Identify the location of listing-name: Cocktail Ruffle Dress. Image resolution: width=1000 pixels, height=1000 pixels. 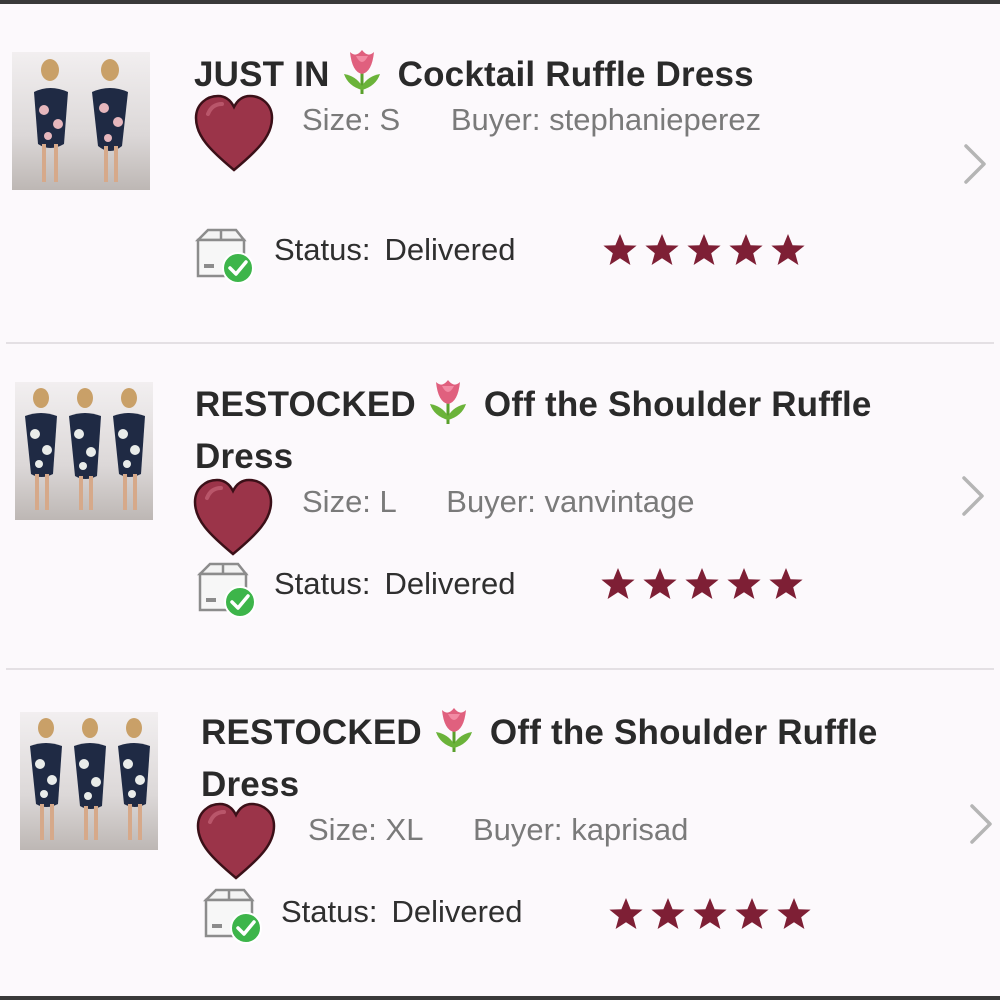
(575, 74).